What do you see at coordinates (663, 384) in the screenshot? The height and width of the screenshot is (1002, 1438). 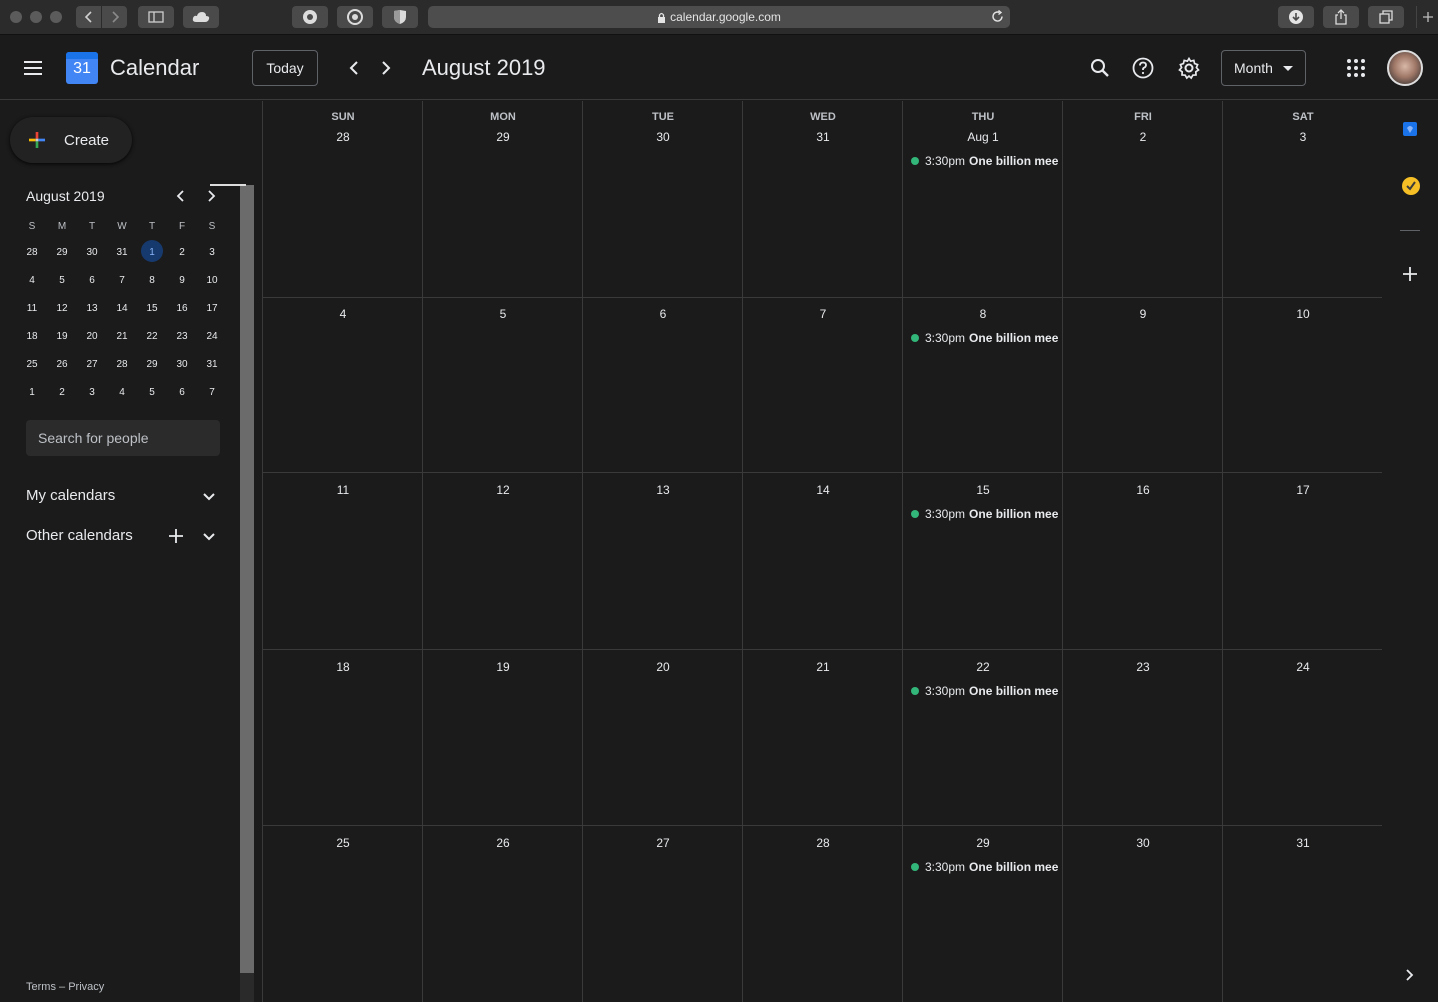 I see `day-cell: 6` at bounding box center [663, 384].